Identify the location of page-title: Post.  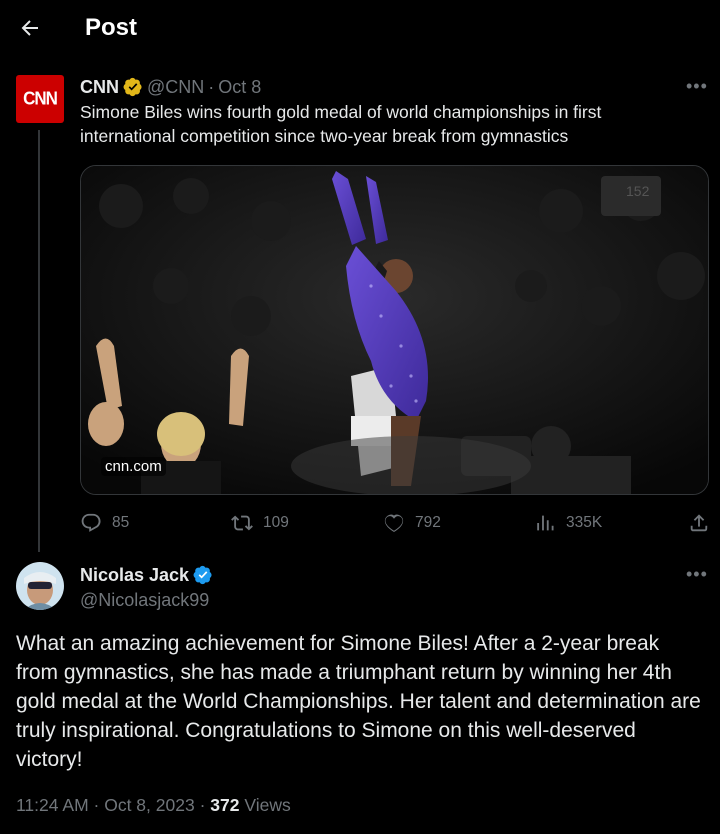
(111, 27).